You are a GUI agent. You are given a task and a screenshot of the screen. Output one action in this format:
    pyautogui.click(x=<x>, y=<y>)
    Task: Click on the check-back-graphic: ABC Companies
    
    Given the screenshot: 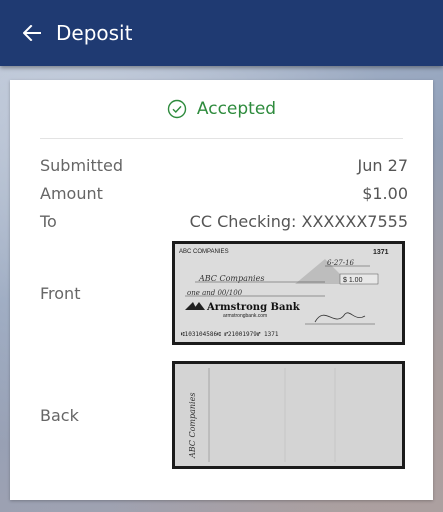 What is the action you would take?
    pyautogui.click(x=288, y=415)
    